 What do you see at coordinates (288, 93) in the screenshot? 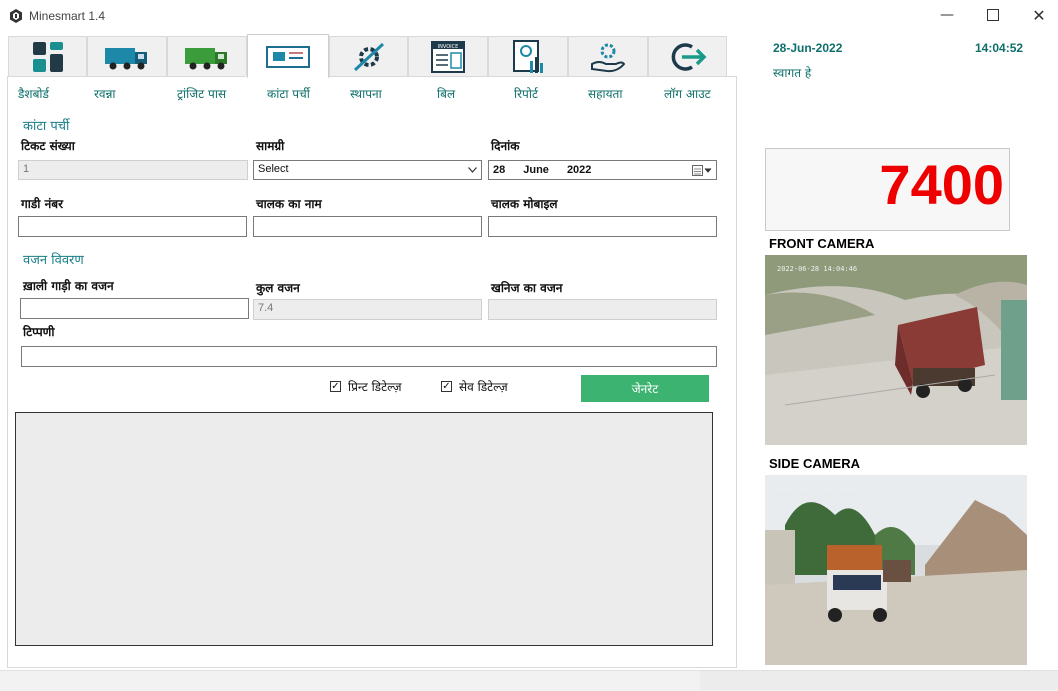
I see `tab-label-kanta-parchi: कांटा पर्ची` at bounding box center [288, 93].